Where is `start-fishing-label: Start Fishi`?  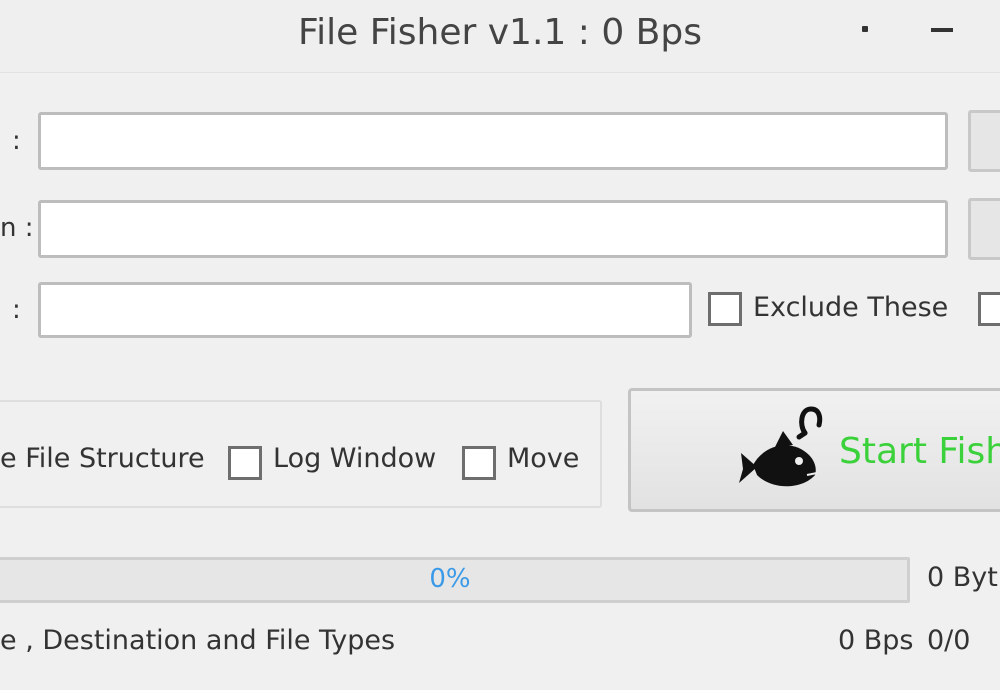
start-fishing-label: Start Fishi is located at coordinates (919, 451).